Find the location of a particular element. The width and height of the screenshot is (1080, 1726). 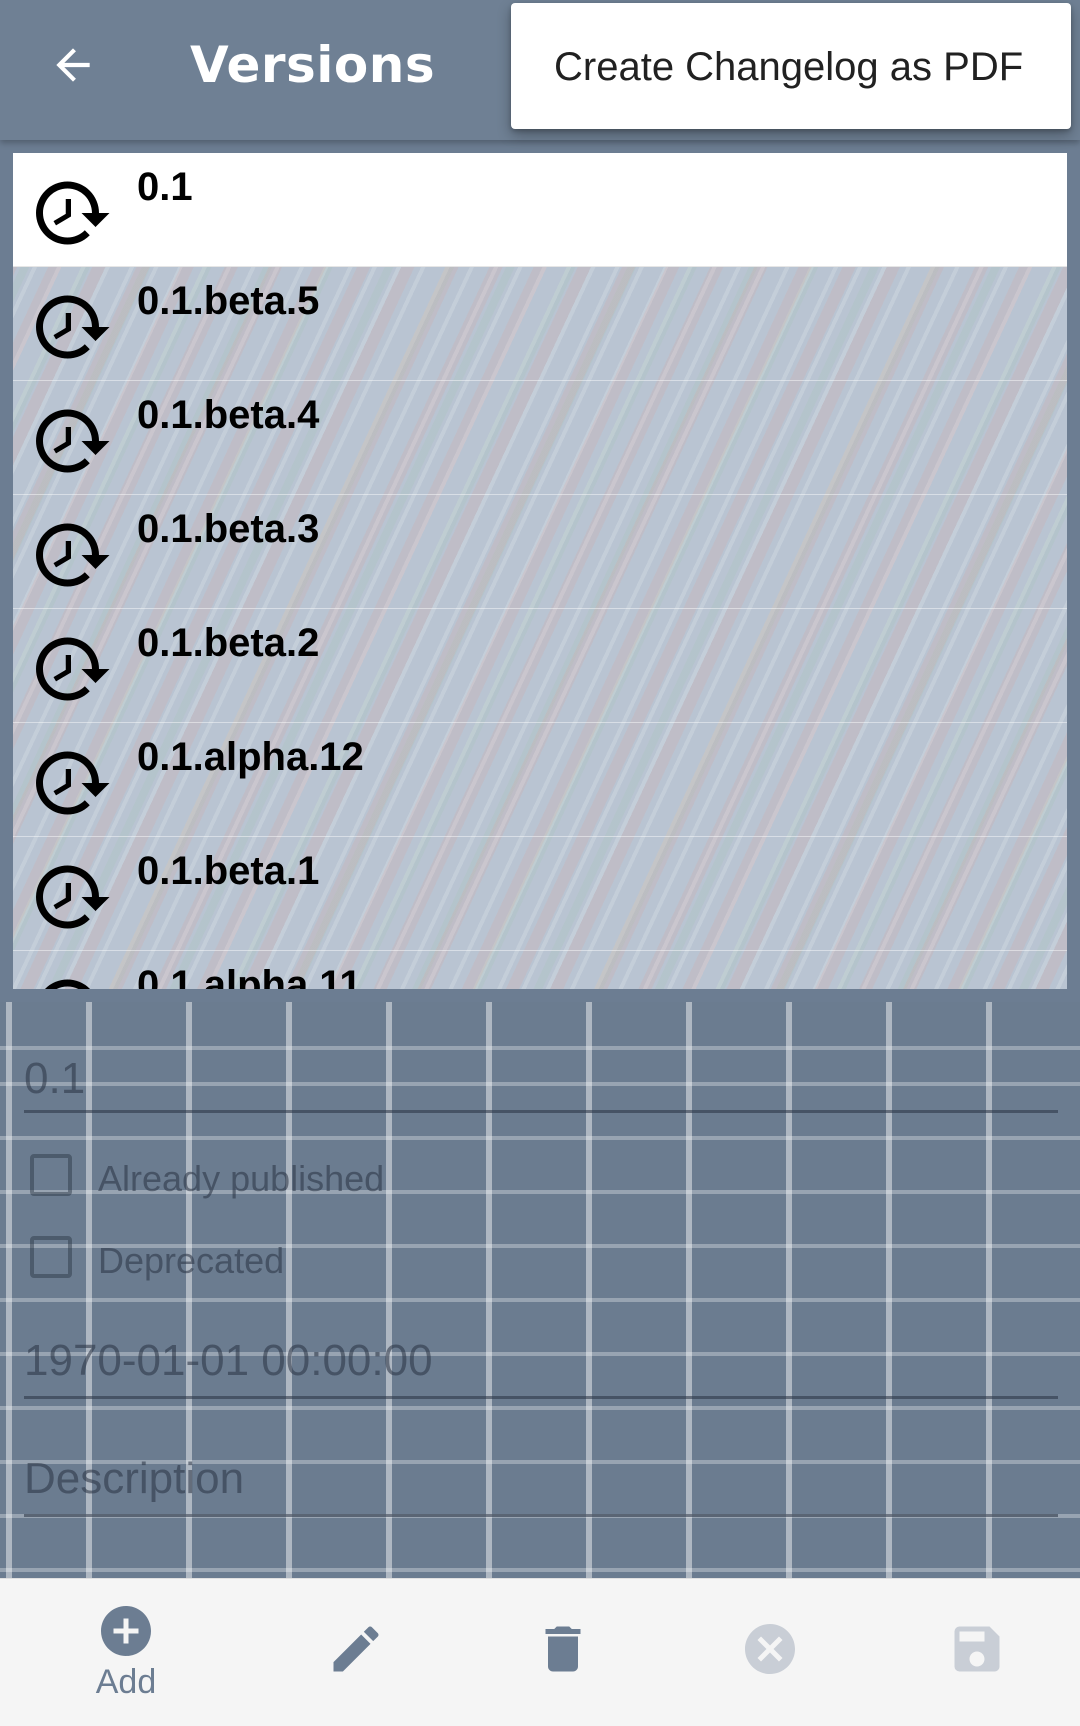

version-name-field: 0.1 is located at coordinates (54, 1079).